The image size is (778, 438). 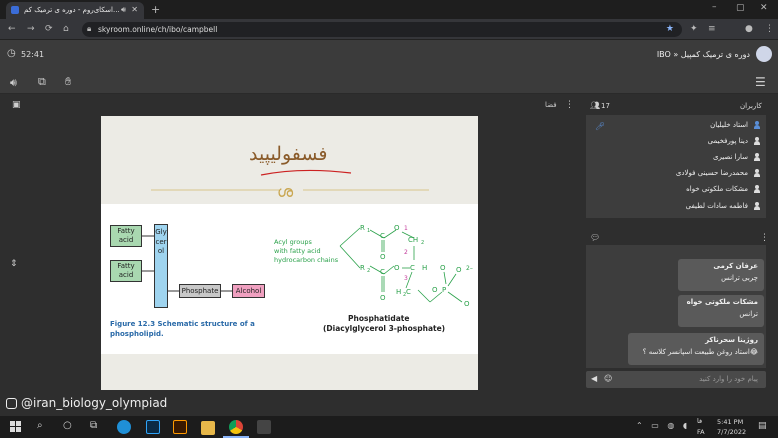 I want to click on photoshop-icon, so click(x=153, y=427).